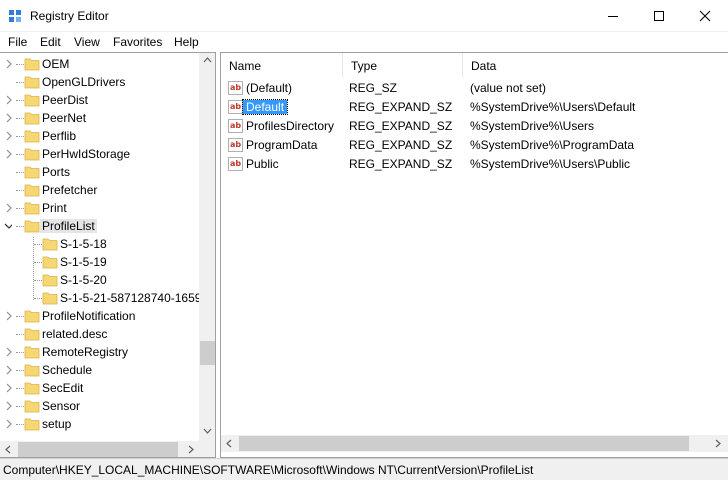 Image resolution: width=728 pixels, height=480 pixels. I want to click on tree-item: PeerDist, so click(100, 100).